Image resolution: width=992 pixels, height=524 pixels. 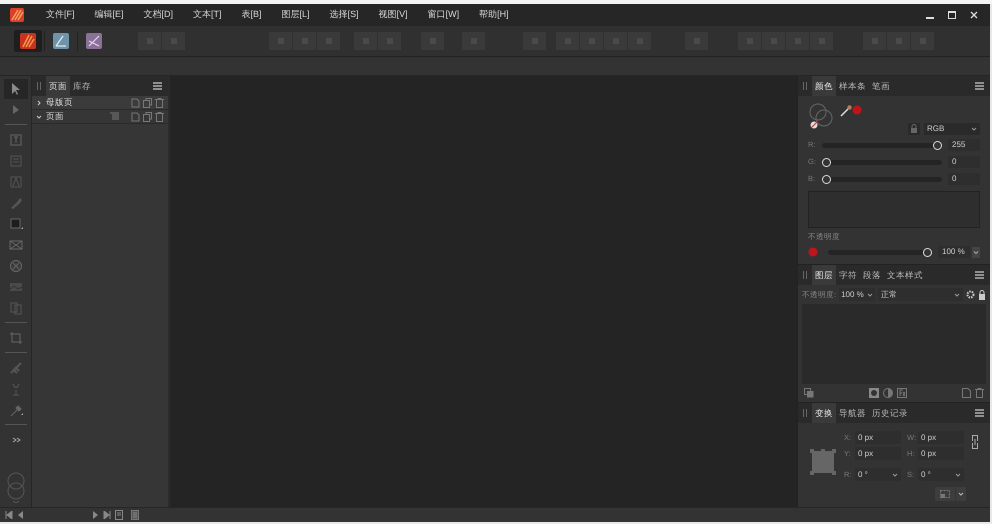 What do you see at coordinates (159, 15) in the screenshot?
I see `menu-item: 文档[D]` at bounding box center [159, 15].